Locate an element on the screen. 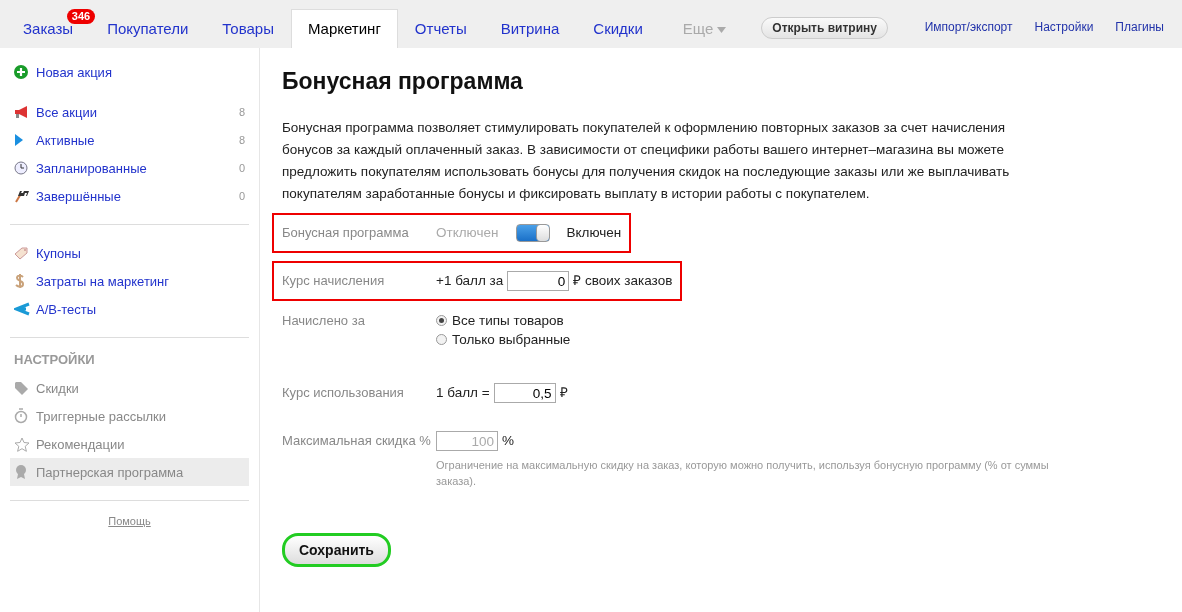 The width and height of the screenshot is (1182, 612). nav-tab: Товары is located at coordinates (248, 28).